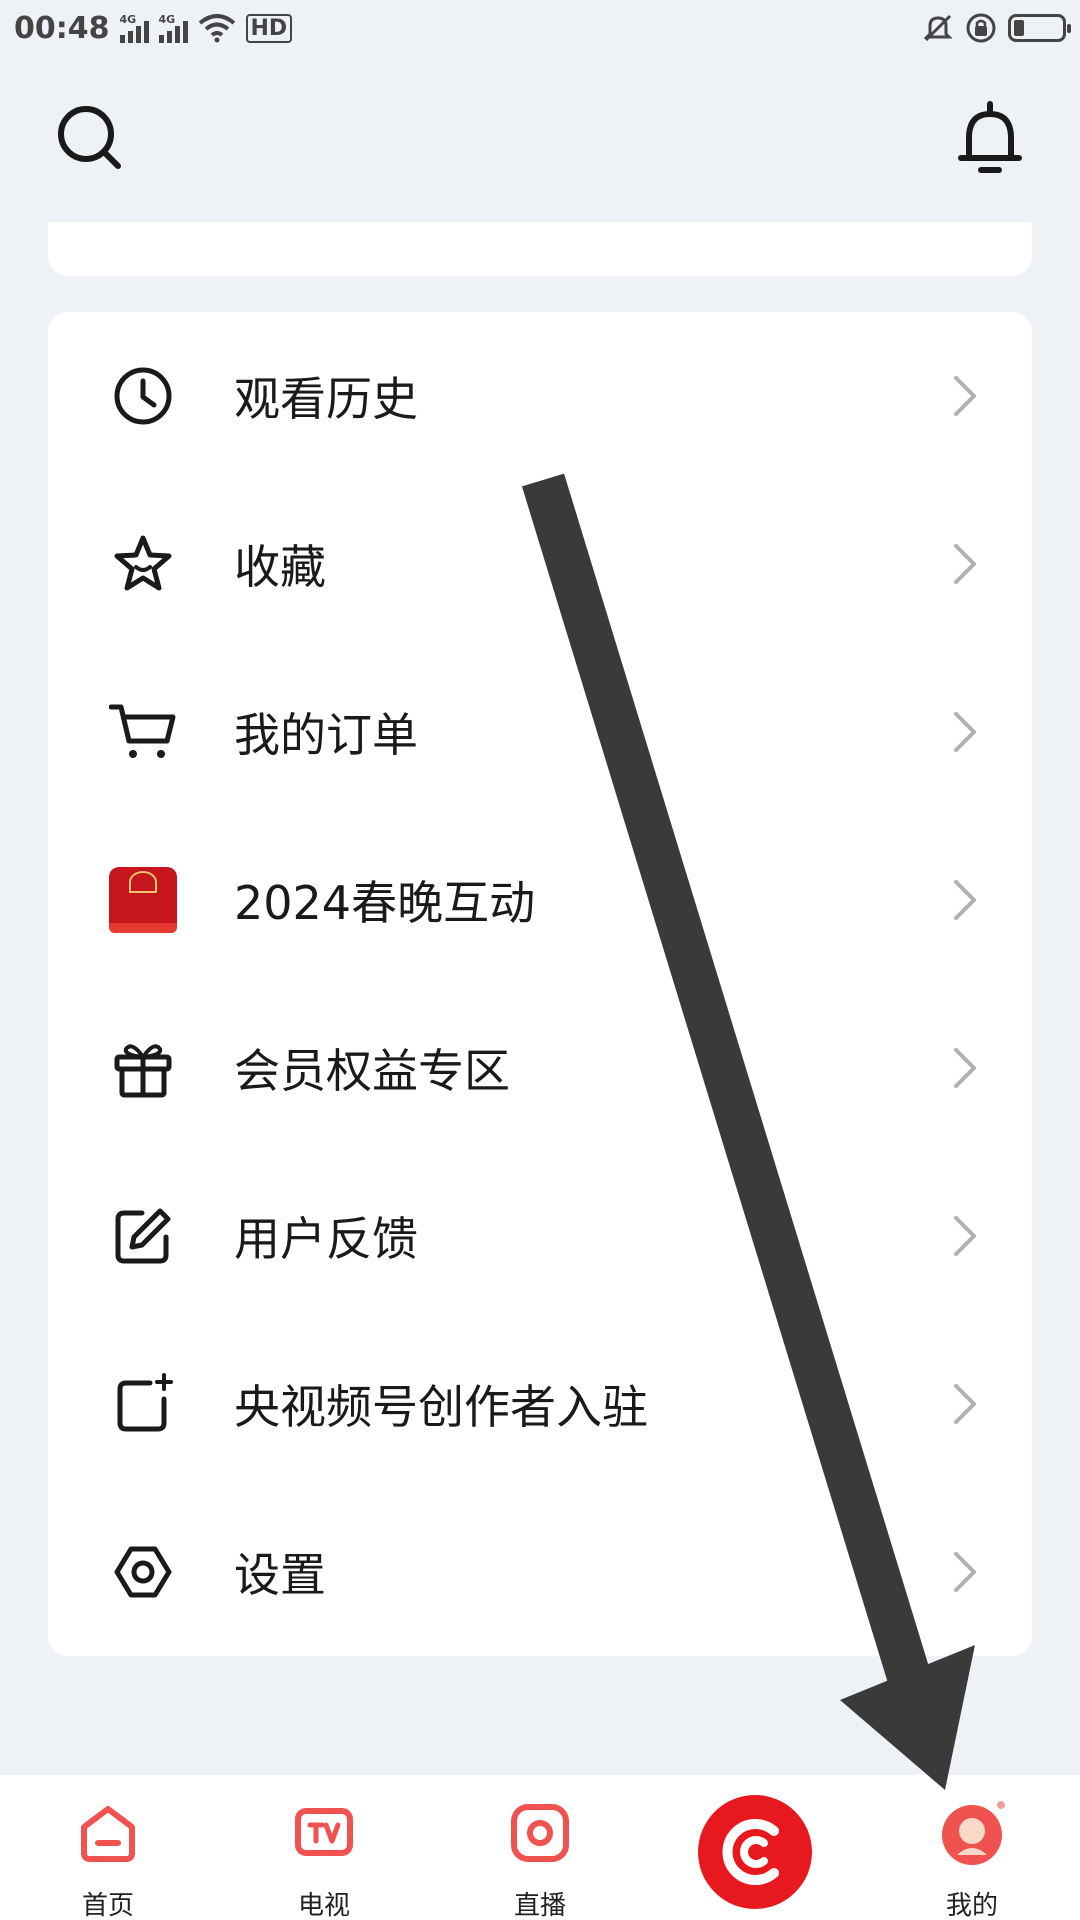  Describe the element at coordinates (280, 567) in the screenshot. I see `menu-item-label: 收藏` at that location.